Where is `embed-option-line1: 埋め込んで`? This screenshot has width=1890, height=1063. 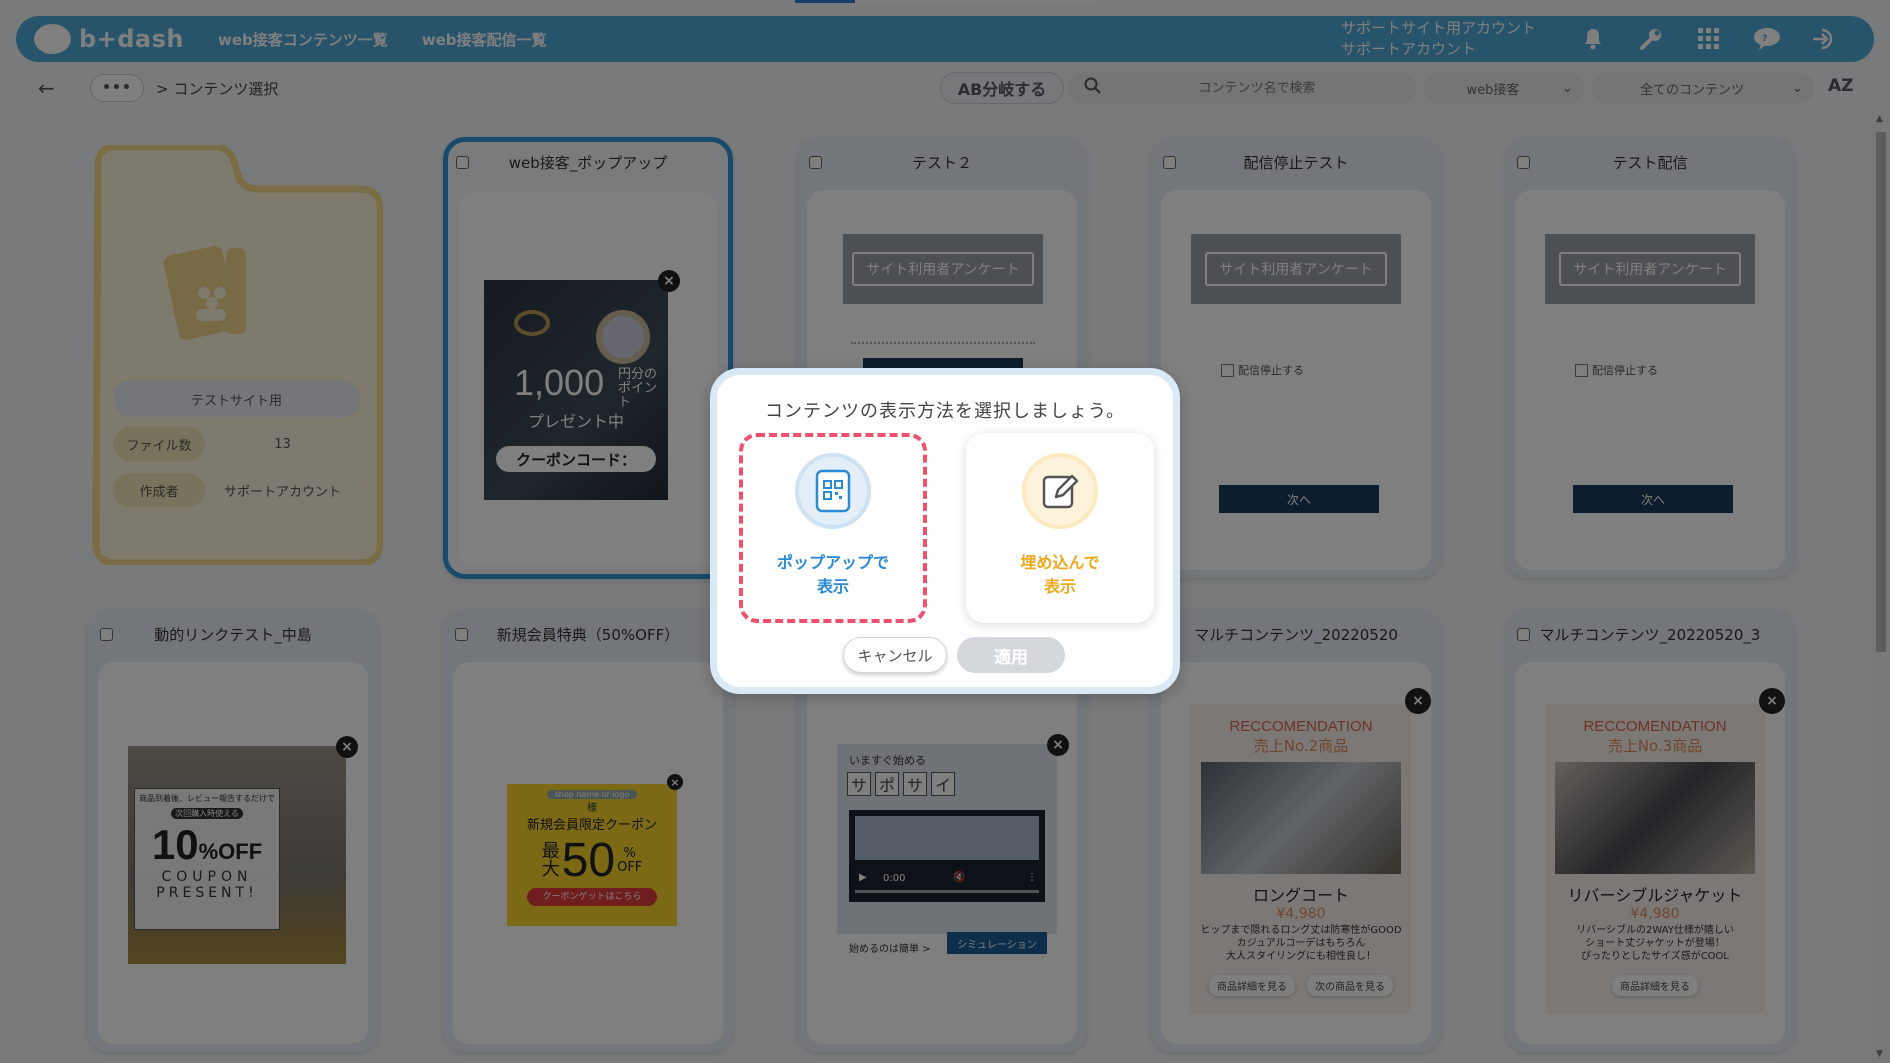 embed-option-line1: 埋め込んで is located at coordinates (1060, 562).